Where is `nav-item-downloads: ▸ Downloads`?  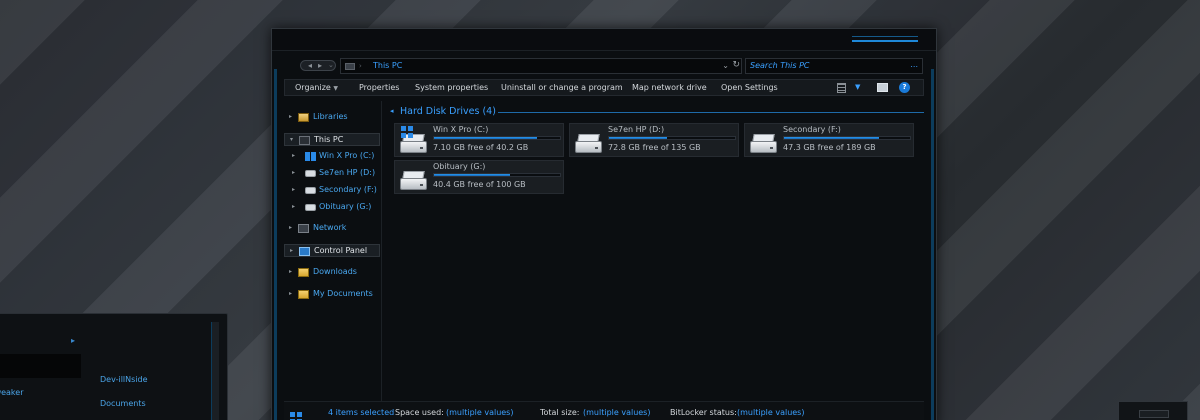
nav-item-downloads: ▸ Downloads is located at coordinates (332, 272).